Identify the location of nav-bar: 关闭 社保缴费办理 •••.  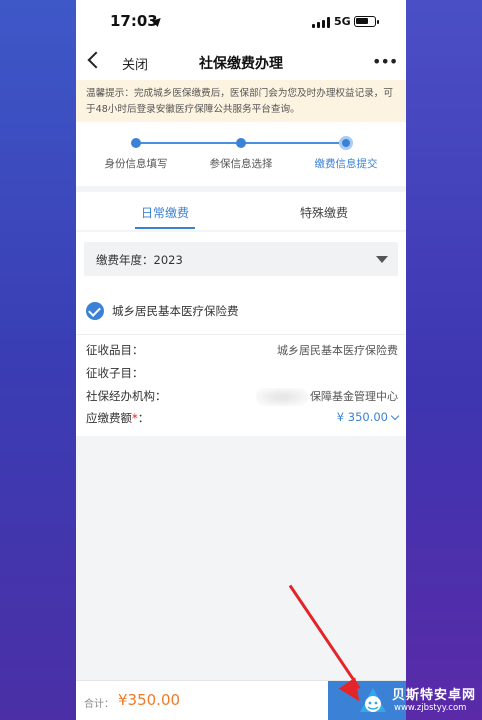
(241, 62).